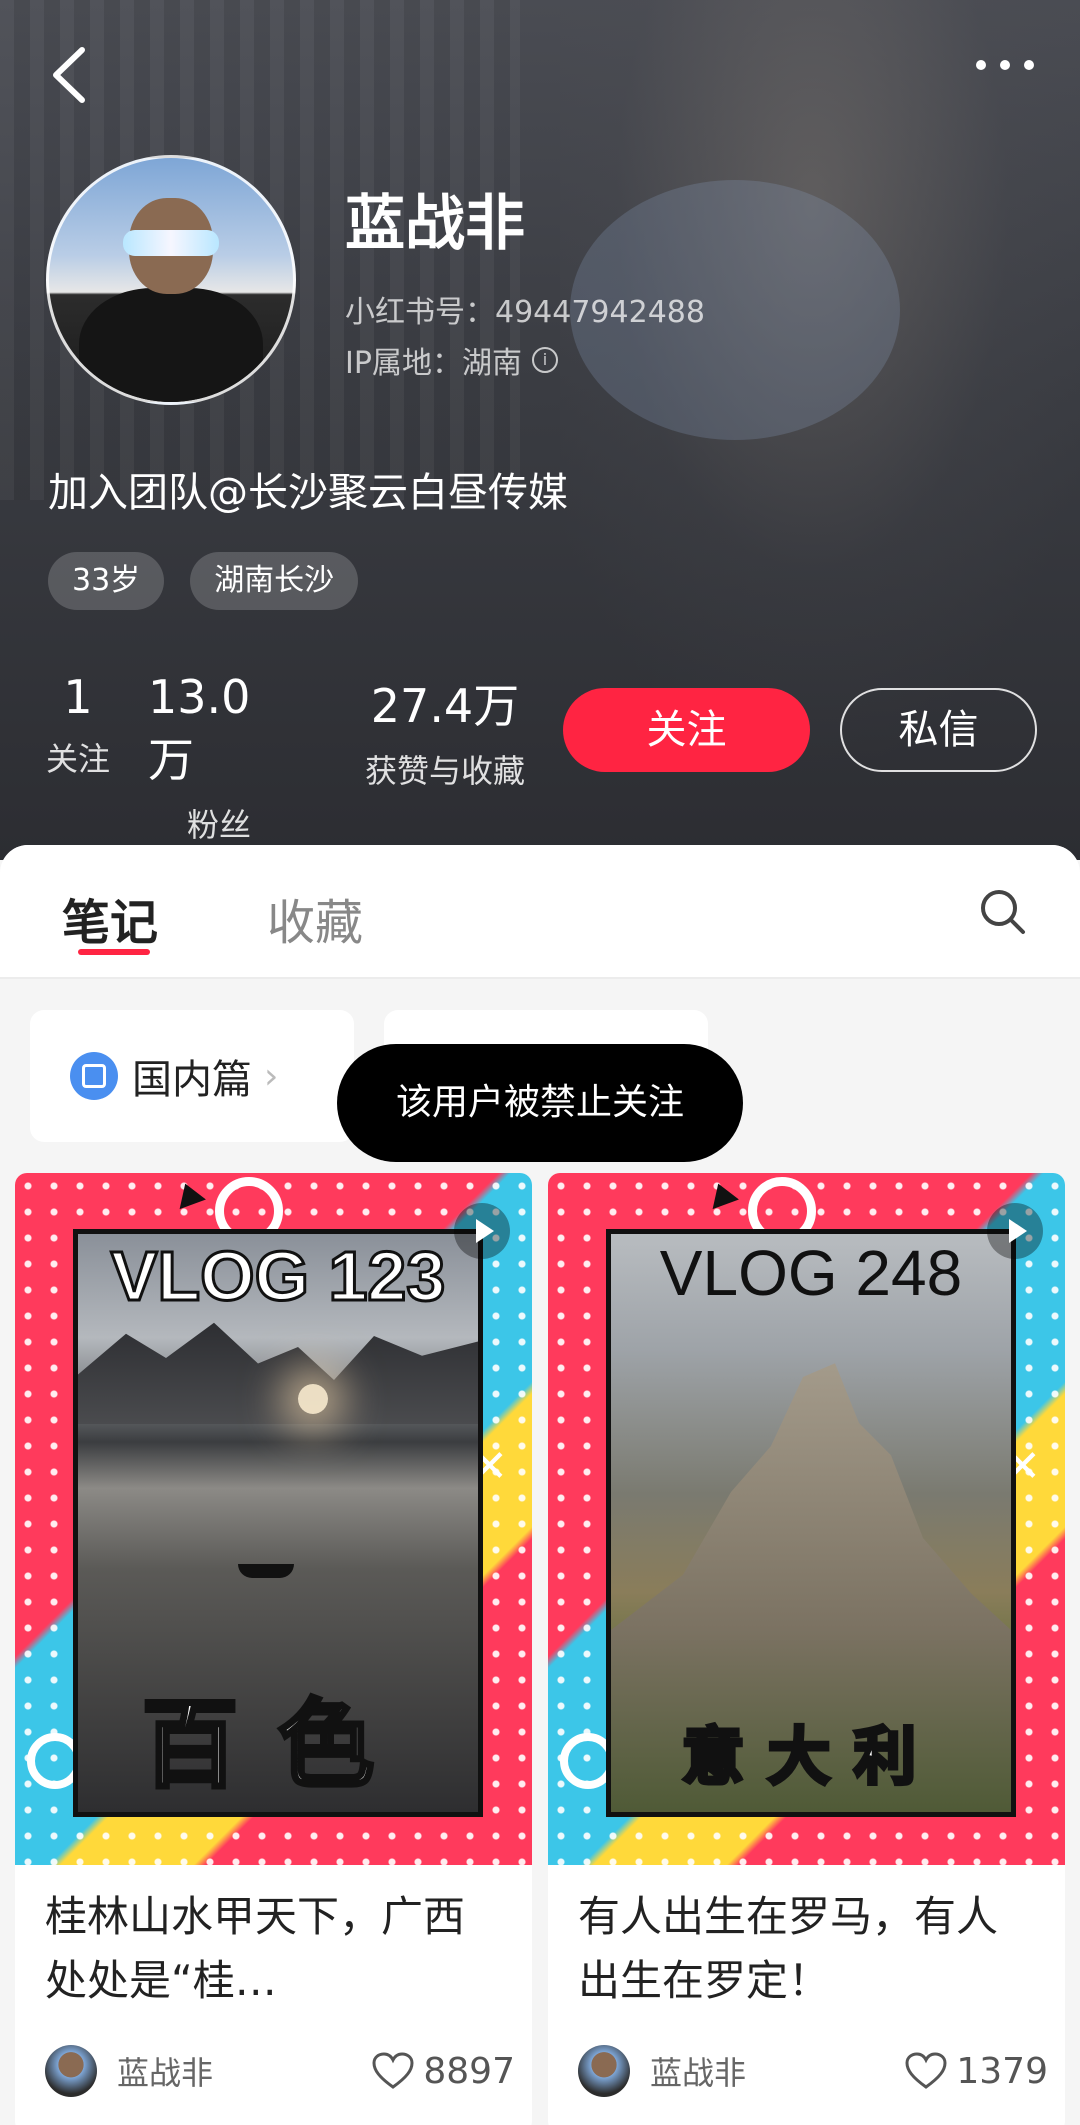 This screenshot has height=2125, width=1080. I want to click on cover-vlog-title: VLOG 123, so click(278, 1276).